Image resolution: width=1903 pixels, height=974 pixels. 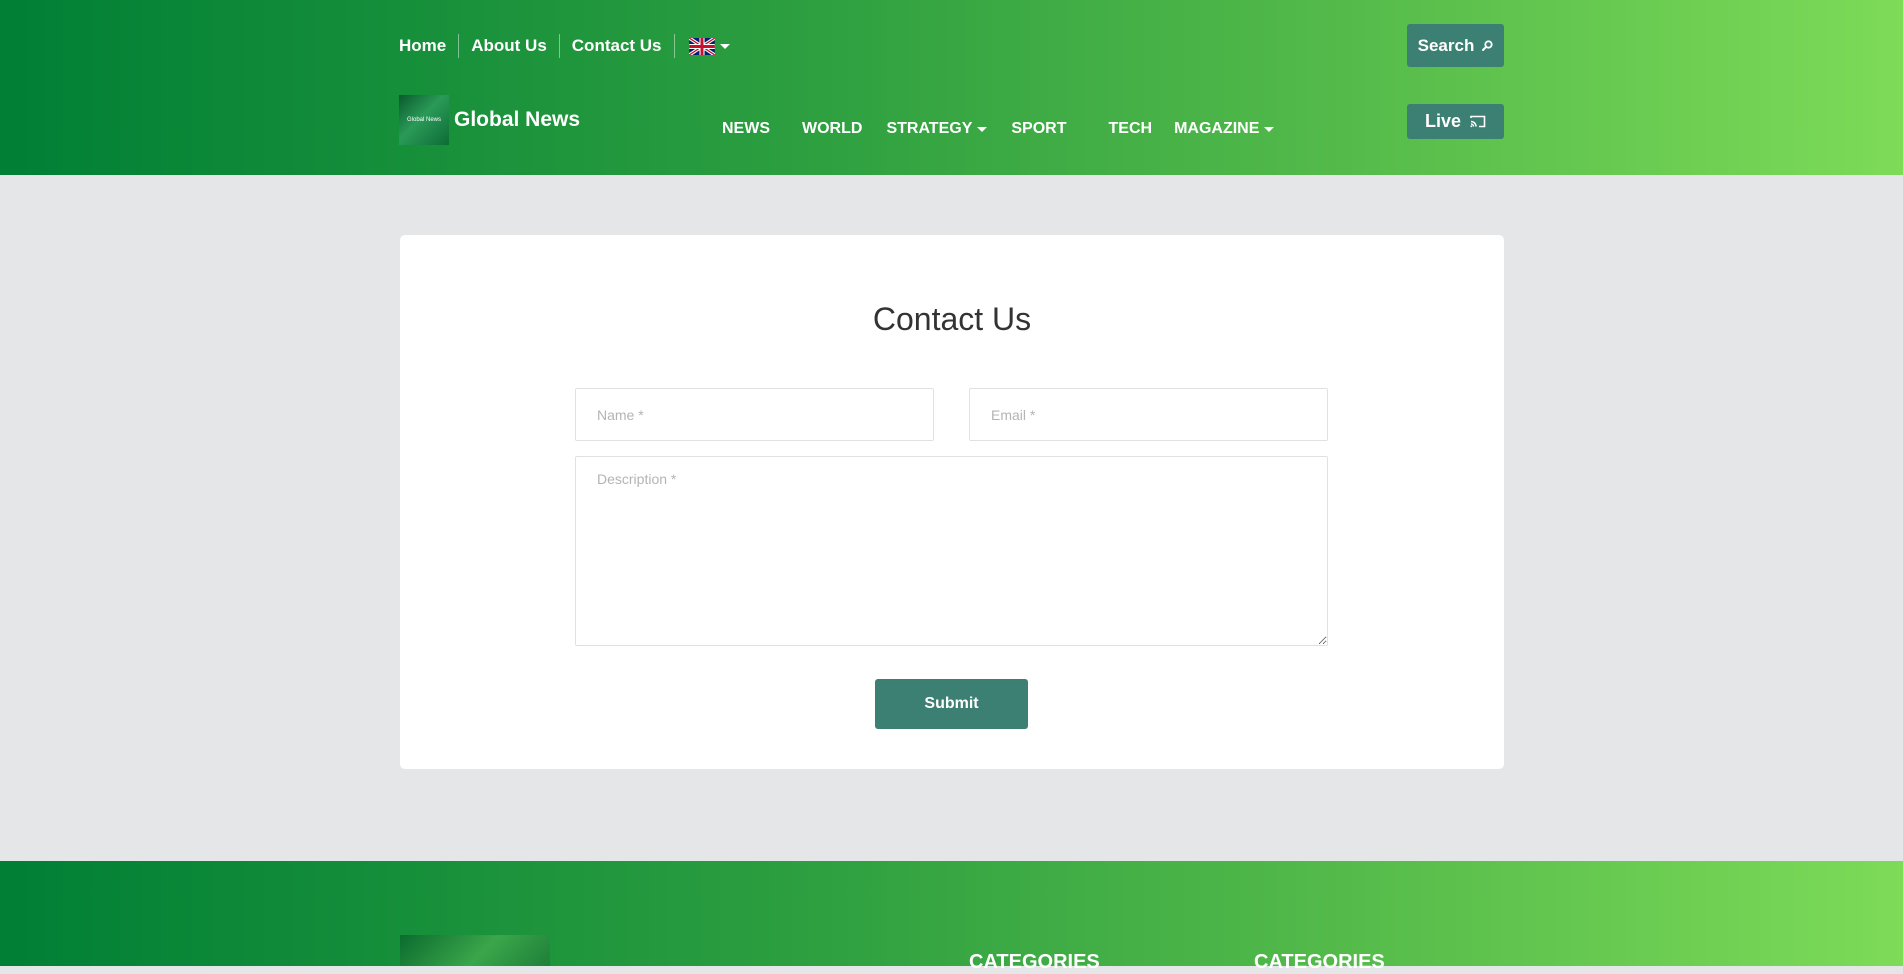 I want to click on top-links: Home About Us Contact Us, so click(x=564, y=46).